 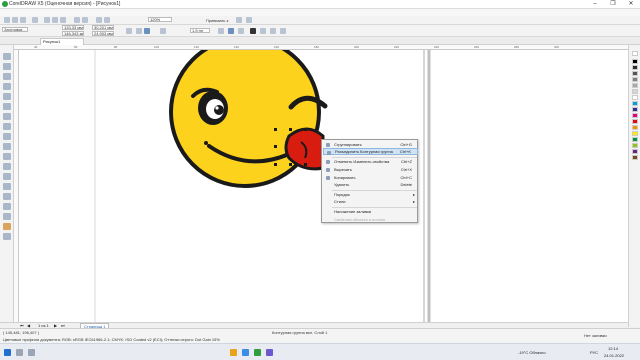 What do you see at coordinates (7, 186) in the screenshot?
I see `connector-tool-icon` at bounding box center [7, 186].